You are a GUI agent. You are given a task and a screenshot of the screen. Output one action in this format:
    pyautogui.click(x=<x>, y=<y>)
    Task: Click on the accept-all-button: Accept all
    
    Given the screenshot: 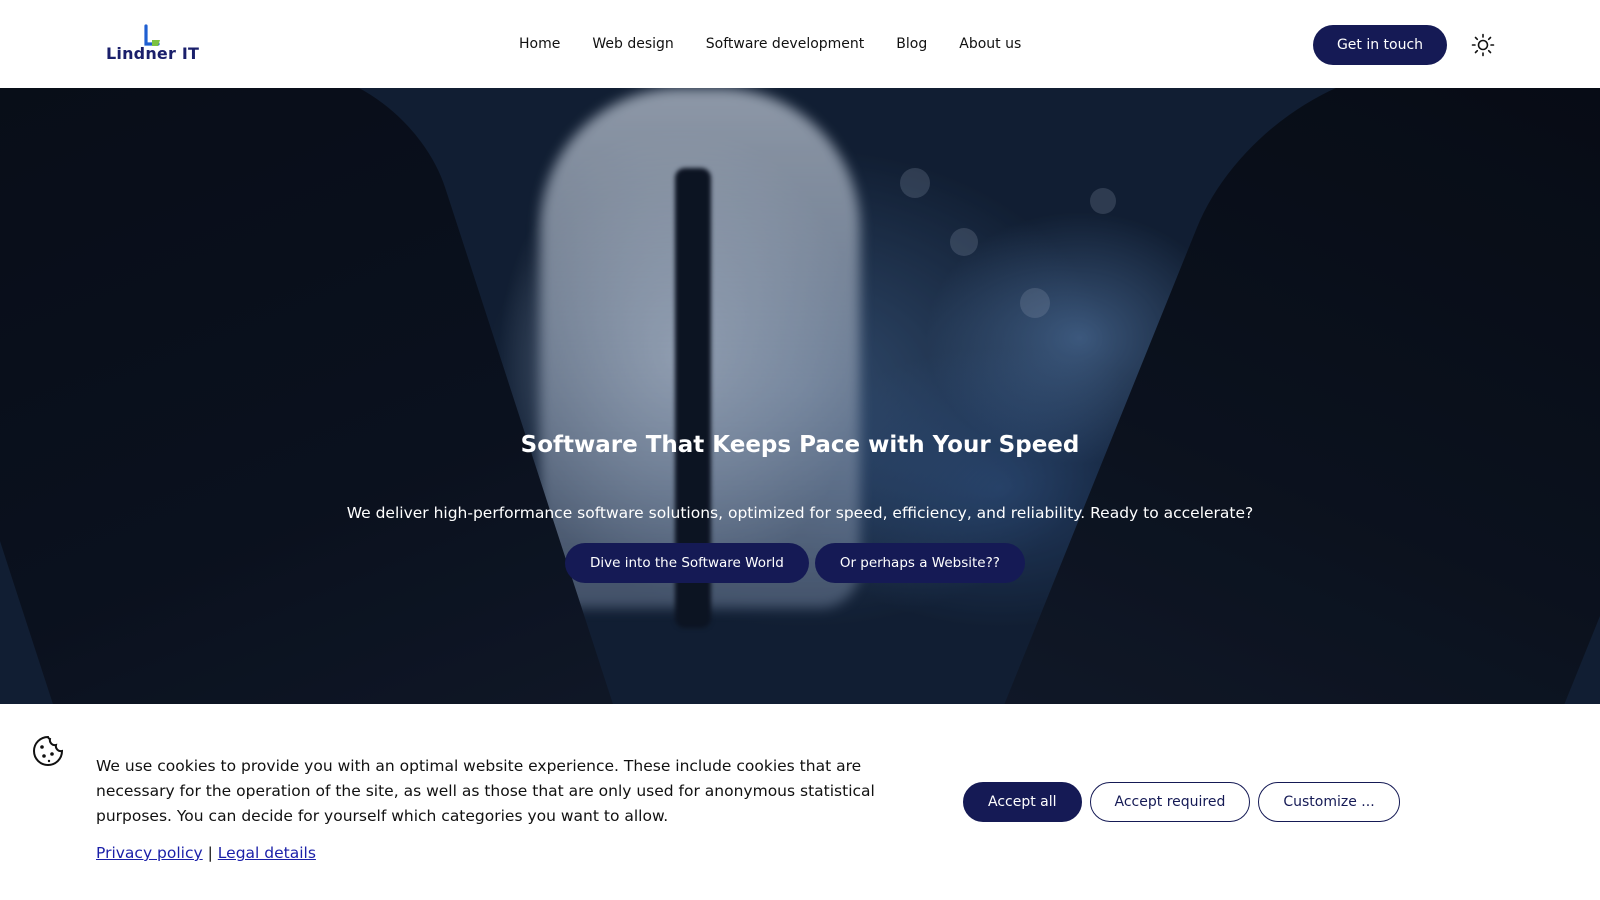 What is the action you would take?
    pyautogui.click(x=1022, y=802)
    